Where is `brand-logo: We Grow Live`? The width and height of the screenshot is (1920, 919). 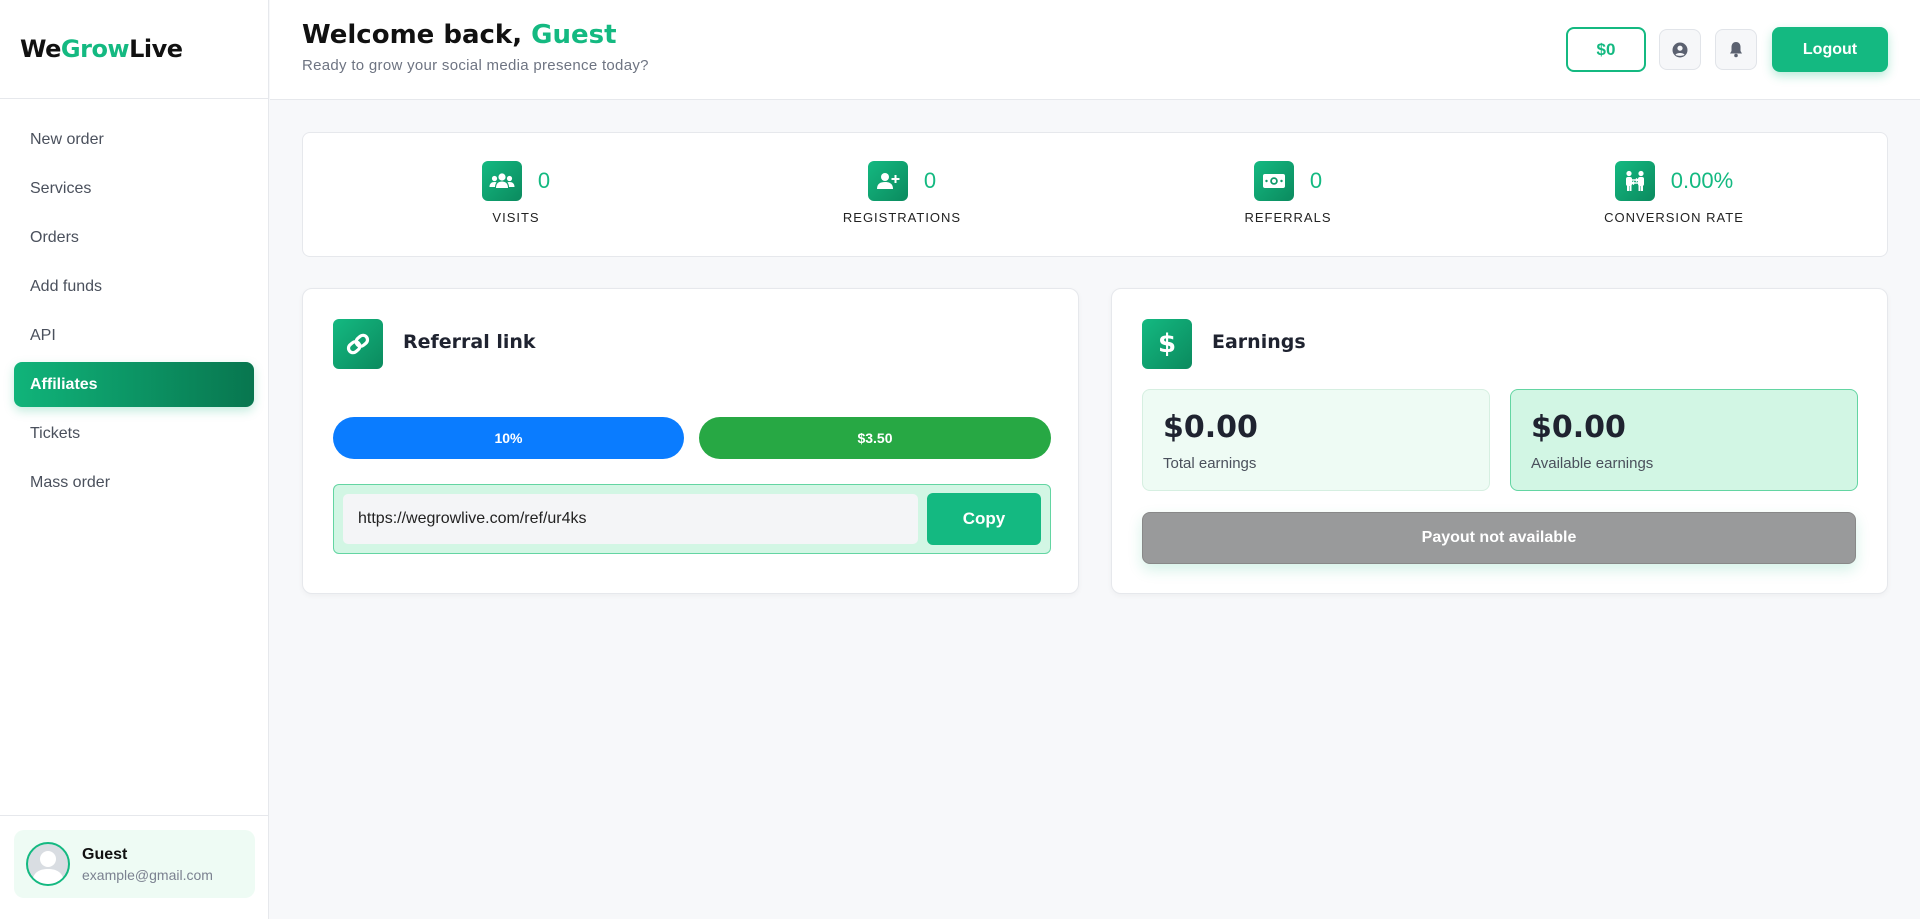
brand-logo: We Grow Live is located at coordinates (134, 49).